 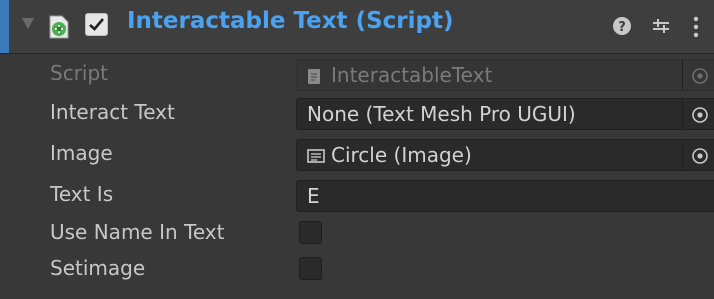 I want to click on selection-accent-bar, so click(x=4, y=26).